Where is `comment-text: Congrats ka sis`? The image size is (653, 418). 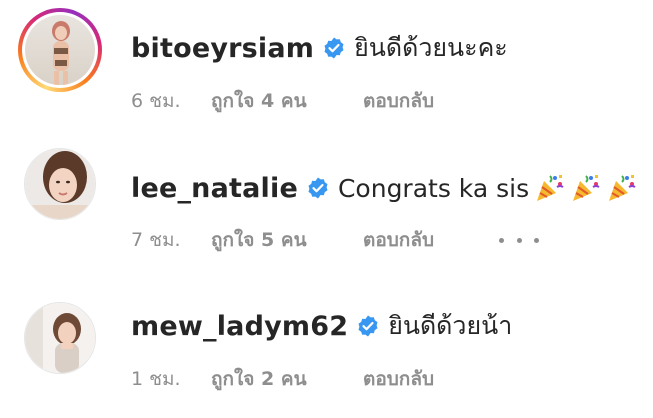 comment-text: Congrats ka sis is located at coordinates (433, 188).